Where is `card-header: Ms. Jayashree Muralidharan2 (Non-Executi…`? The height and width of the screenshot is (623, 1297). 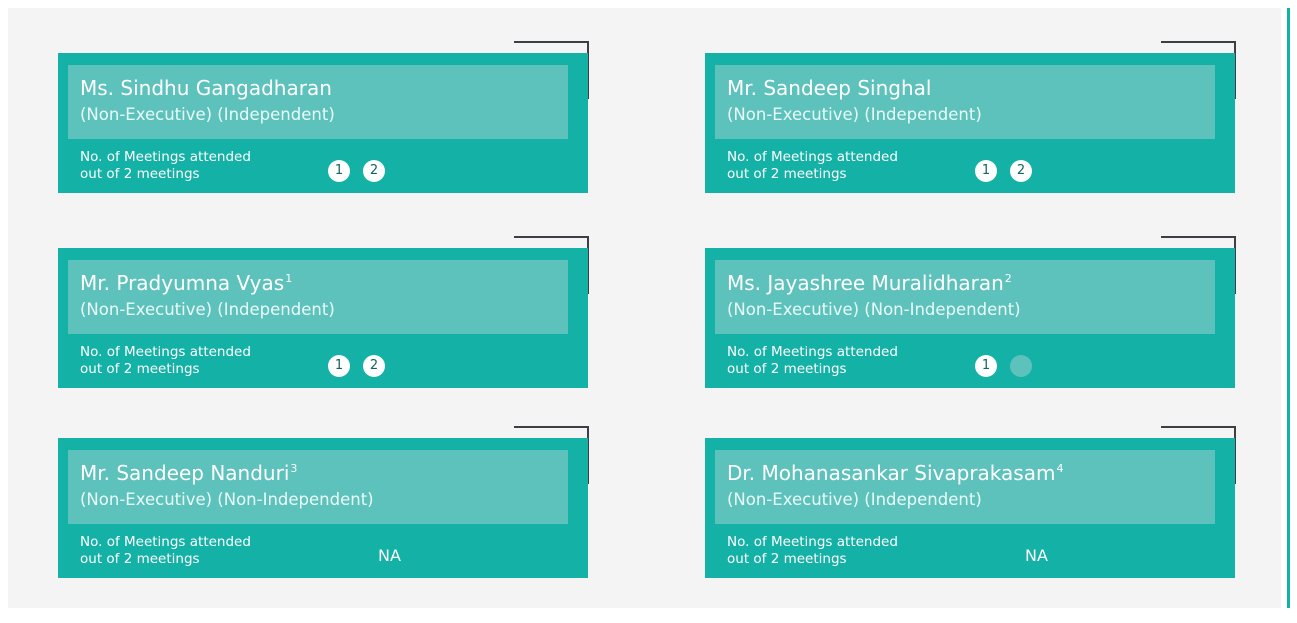
card-header: Ms. Jayashree Muralidharan2 (Non-Executi… is located at coordinates (965, 297).